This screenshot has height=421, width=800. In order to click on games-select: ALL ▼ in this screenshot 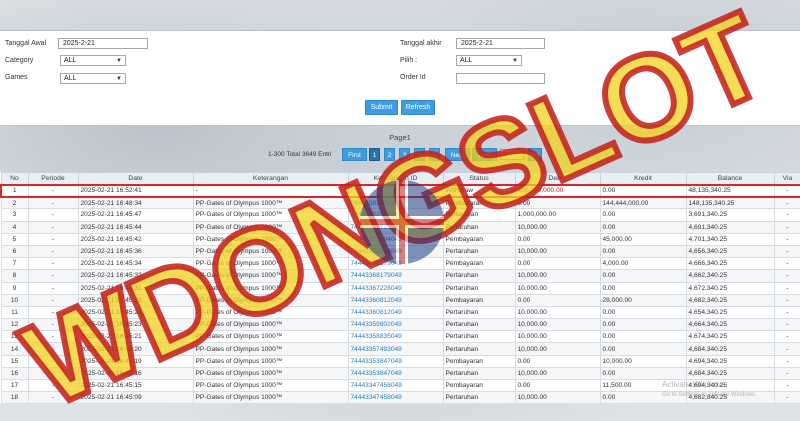, I will do `click(93, 78)`.